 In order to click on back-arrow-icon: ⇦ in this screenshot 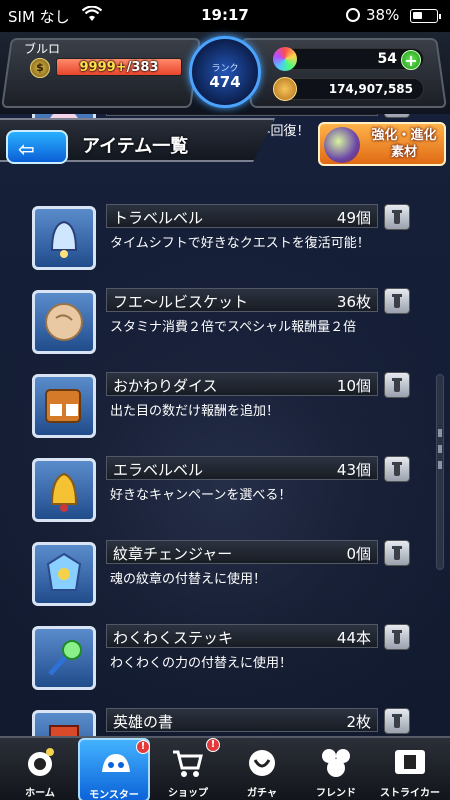, I will do `click(26, 149)`.